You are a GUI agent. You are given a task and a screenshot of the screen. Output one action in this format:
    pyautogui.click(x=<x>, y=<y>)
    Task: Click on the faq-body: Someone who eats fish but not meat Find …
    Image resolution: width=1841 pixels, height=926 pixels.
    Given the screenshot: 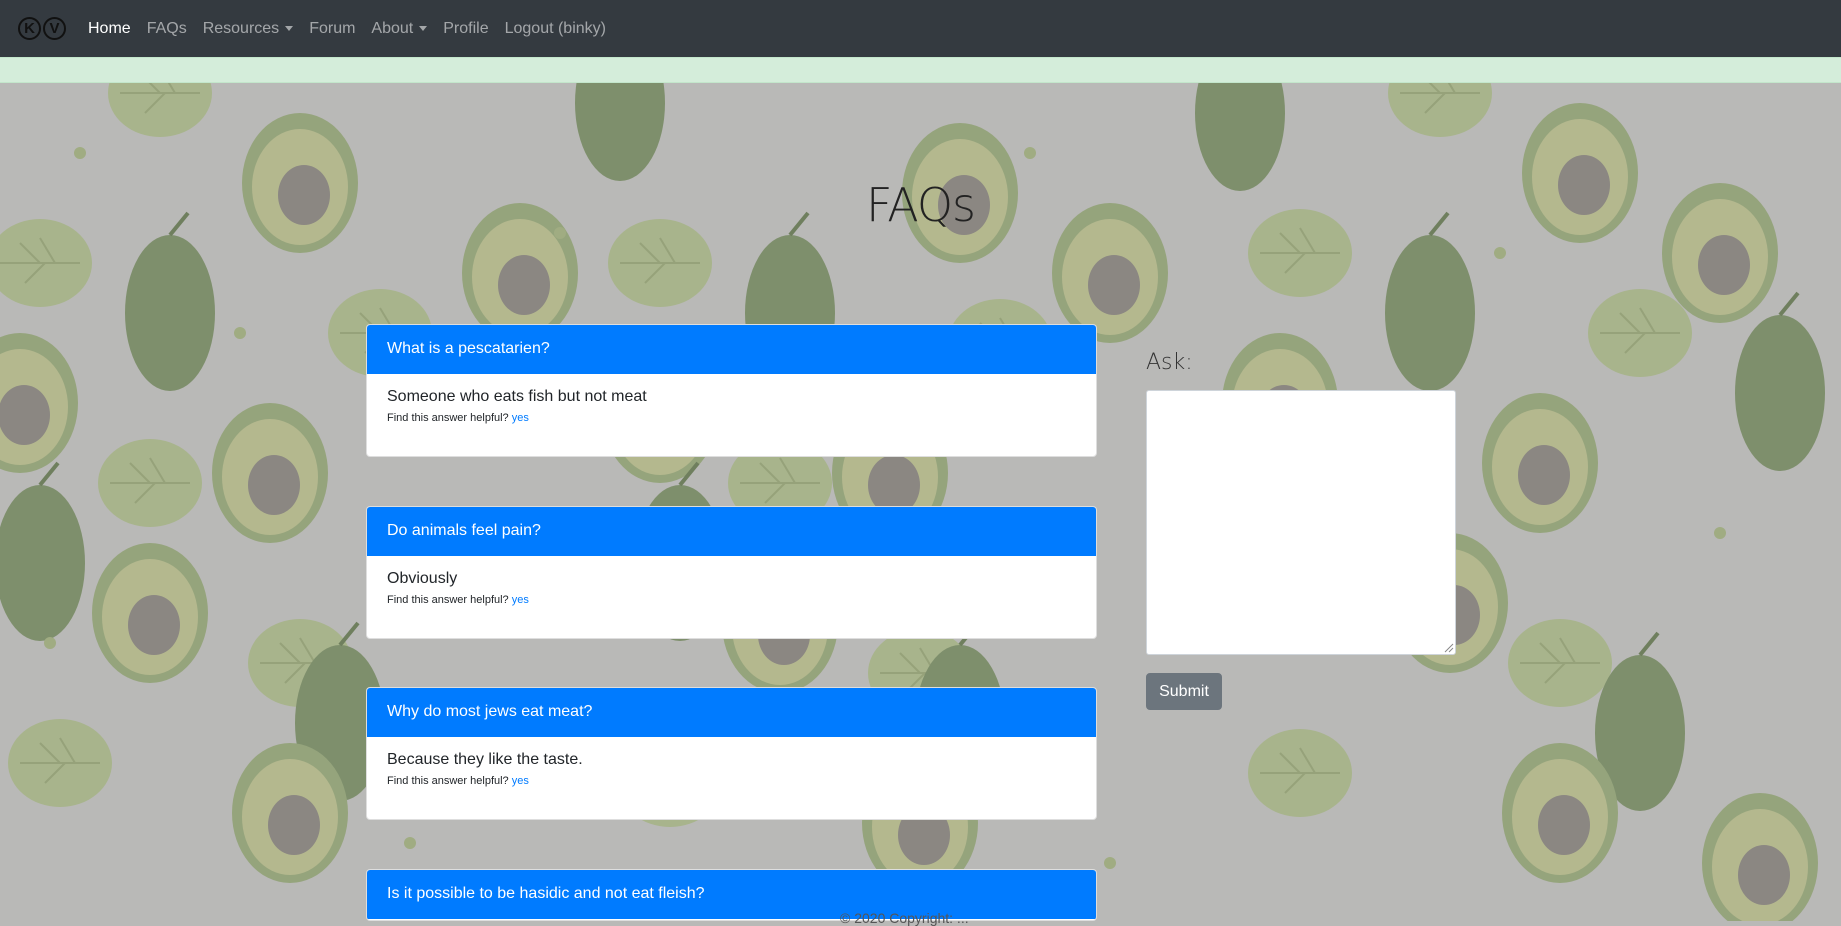 What is the action you would take?
    pyautogui.click(x=731, y=415)
    